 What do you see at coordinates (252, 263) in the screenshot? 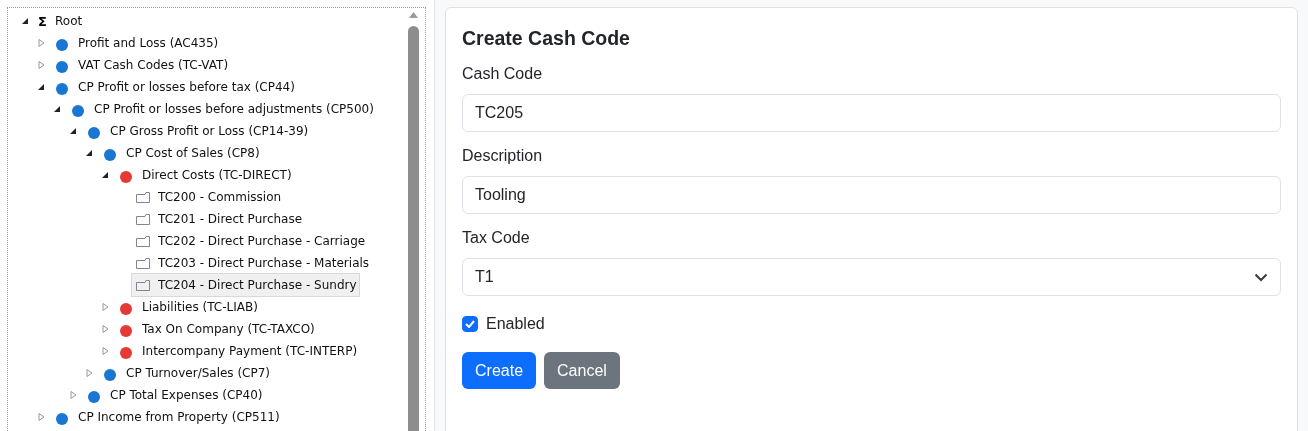
I see `tree-item: TC203 - Direct Purchase - Materials` at bounding box center [252, 263].